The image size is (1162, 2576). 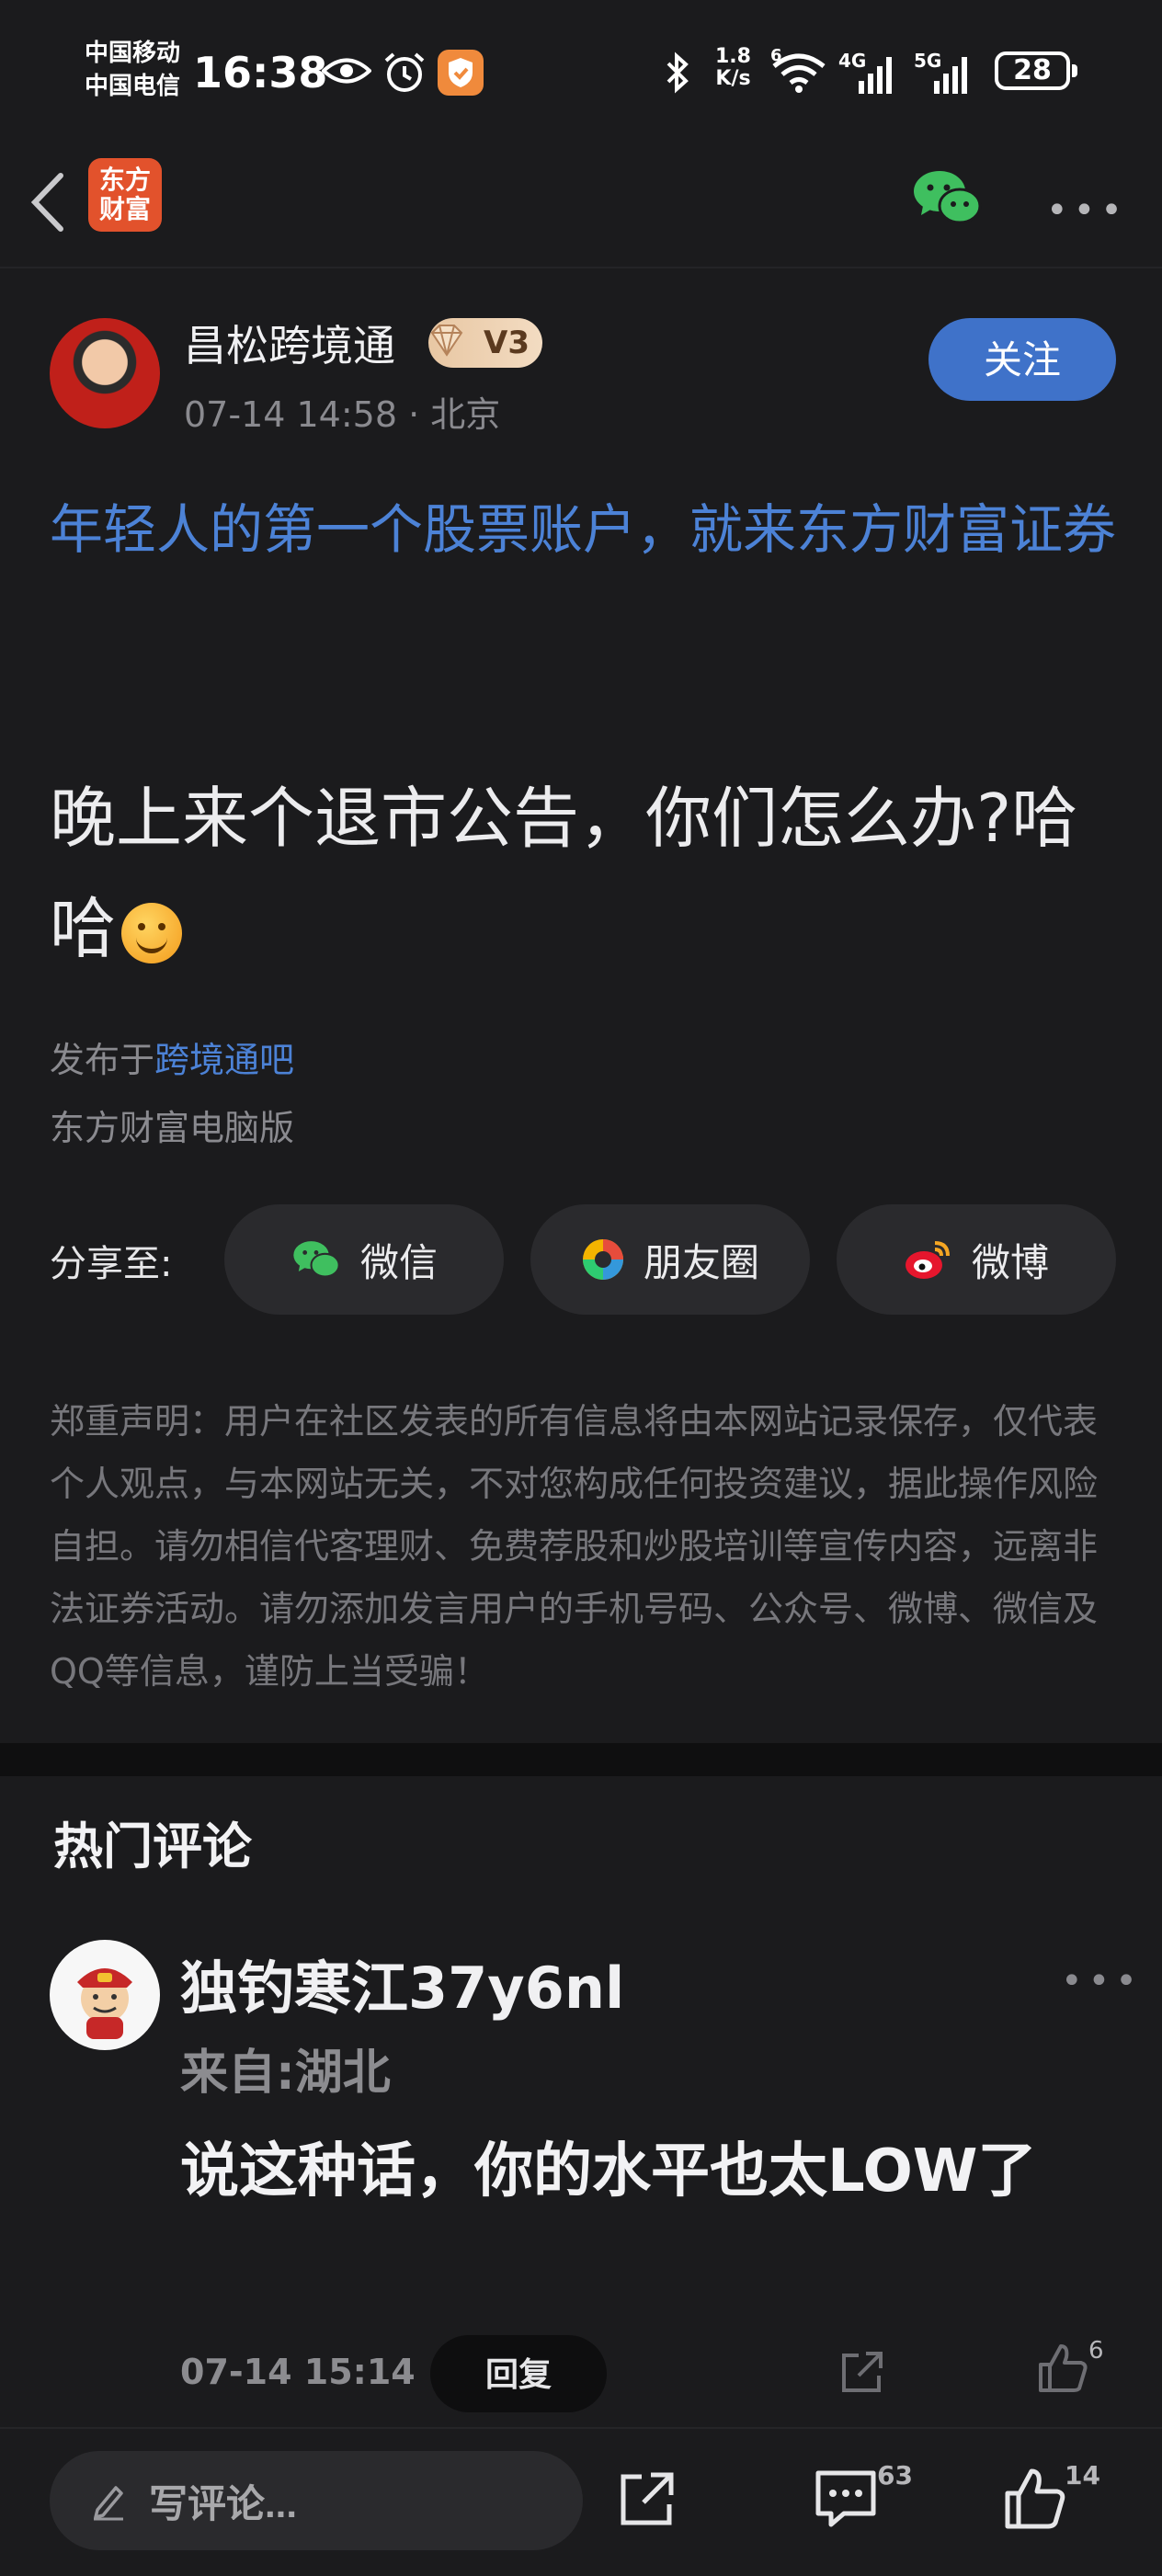 I want to click on post-location: 北京, so click(x=466, y=414).